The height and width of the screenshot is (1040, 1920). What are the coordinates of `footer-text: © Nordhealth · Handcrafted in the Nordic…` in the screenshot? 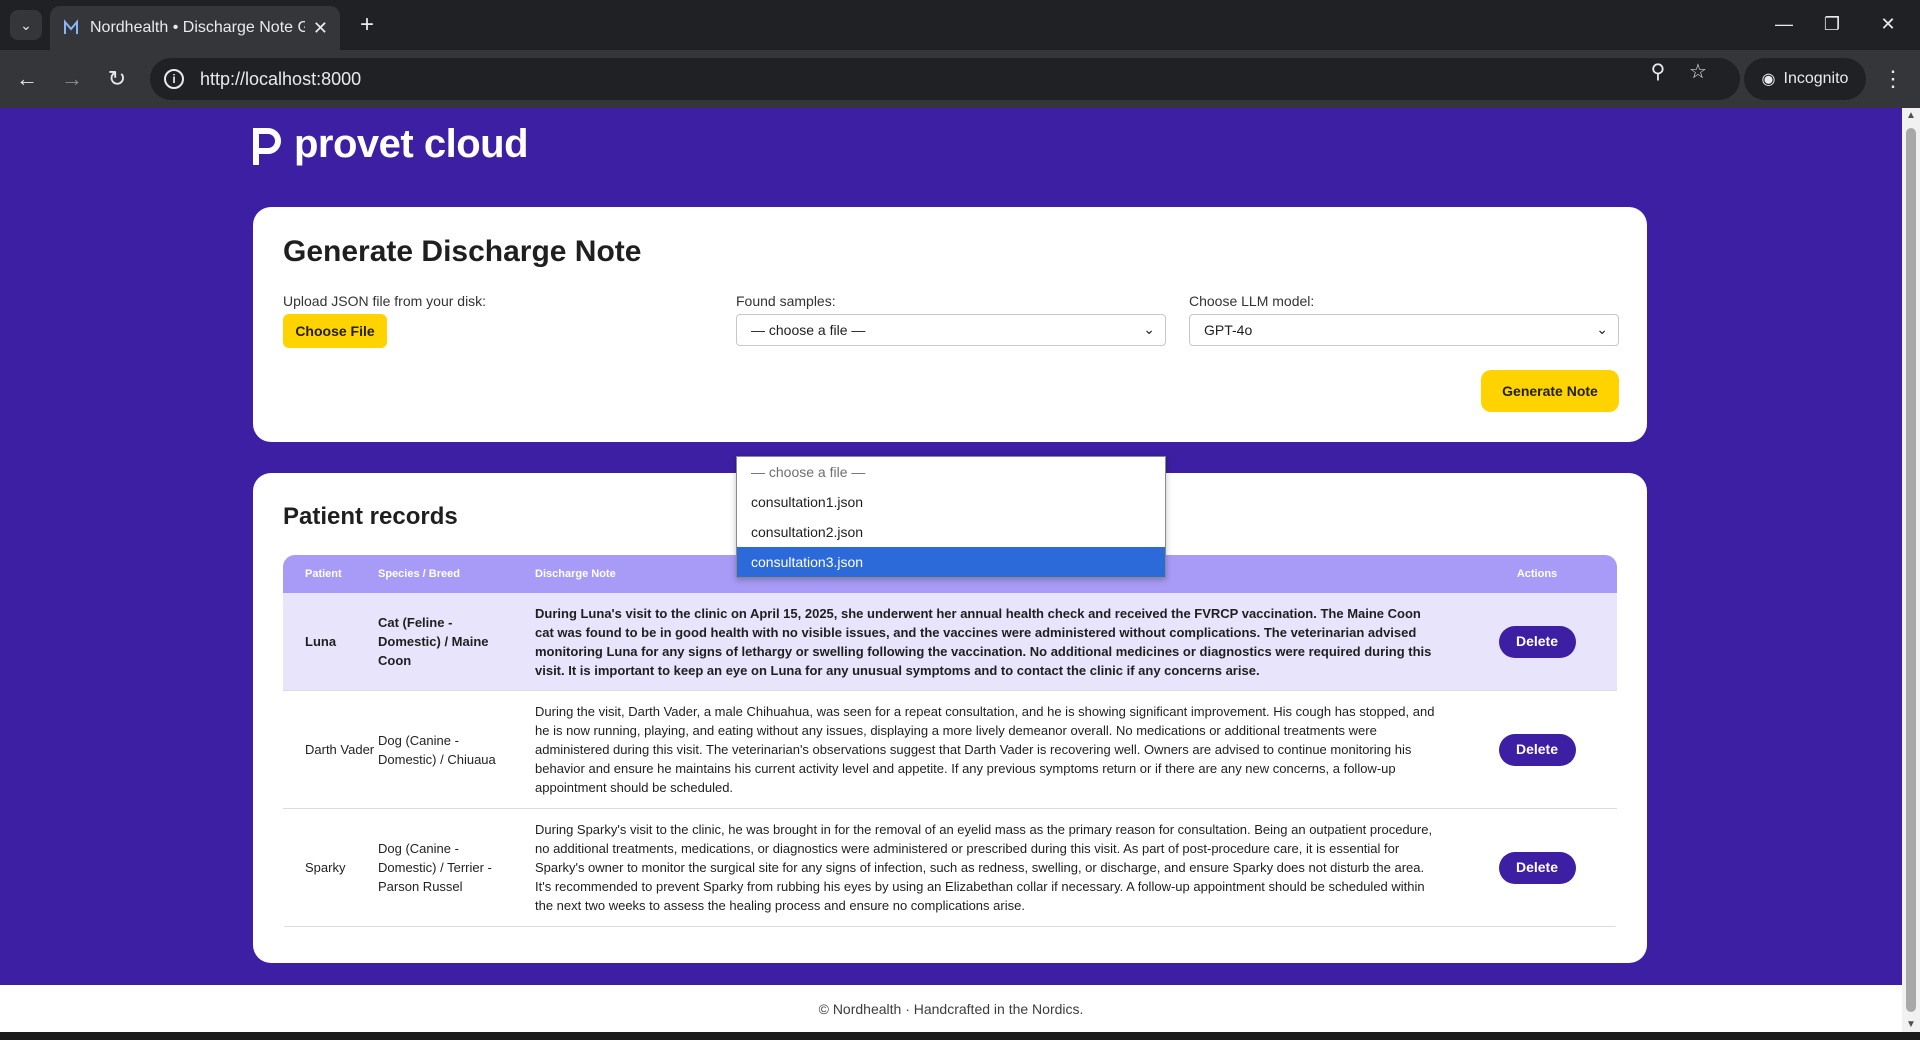 It's located at (951, 1008).